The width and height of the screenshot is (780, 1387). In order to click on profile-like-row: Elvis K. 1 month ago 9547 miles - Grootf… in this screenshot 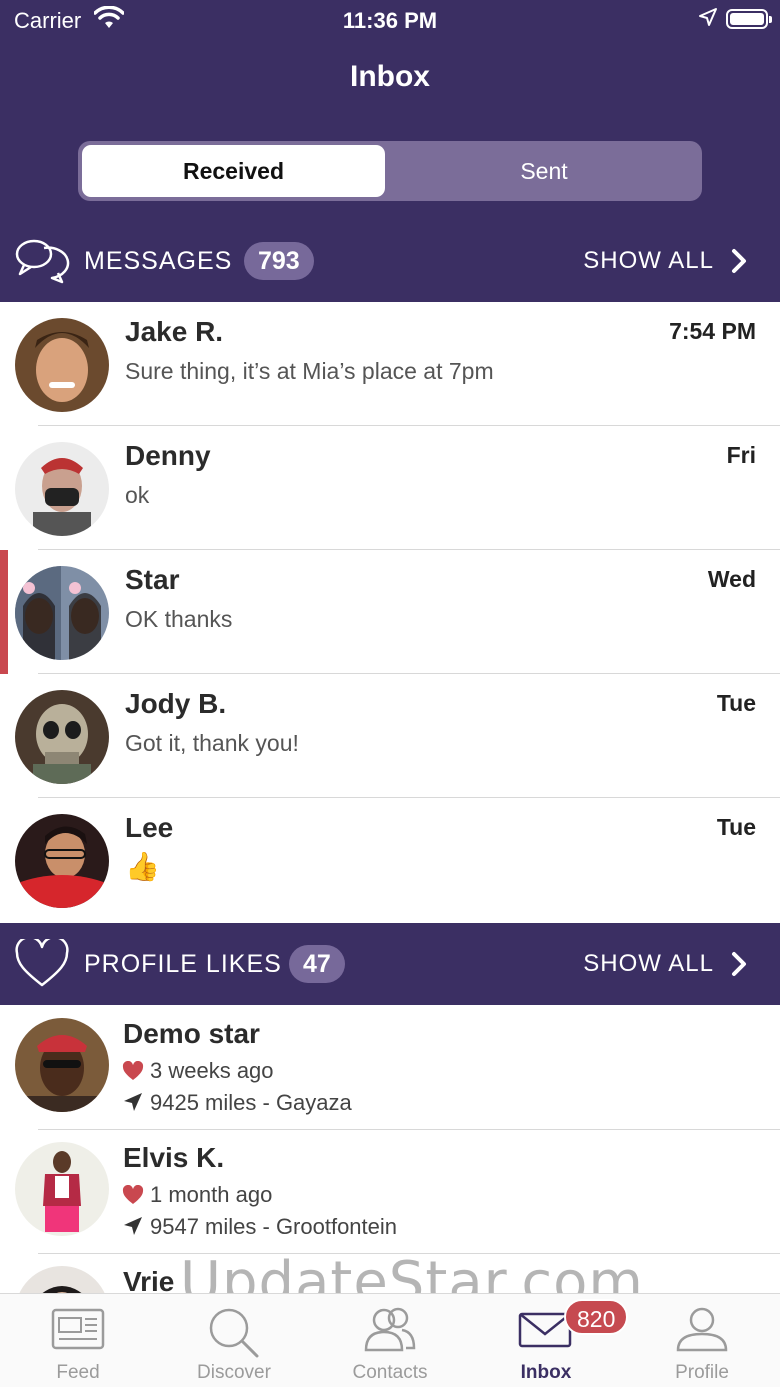, I will do `click(390, 1192)`.